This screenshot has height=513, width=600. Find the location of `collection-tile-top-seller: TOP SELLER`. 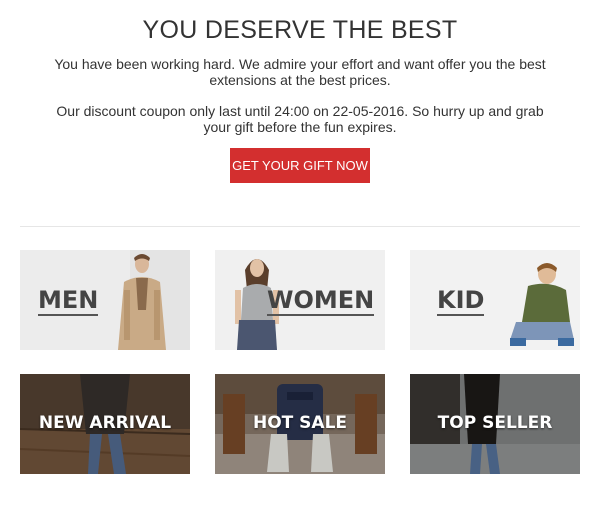

collection-tile-top-seller: TOP SELLER is located at coordinates (495, 424).